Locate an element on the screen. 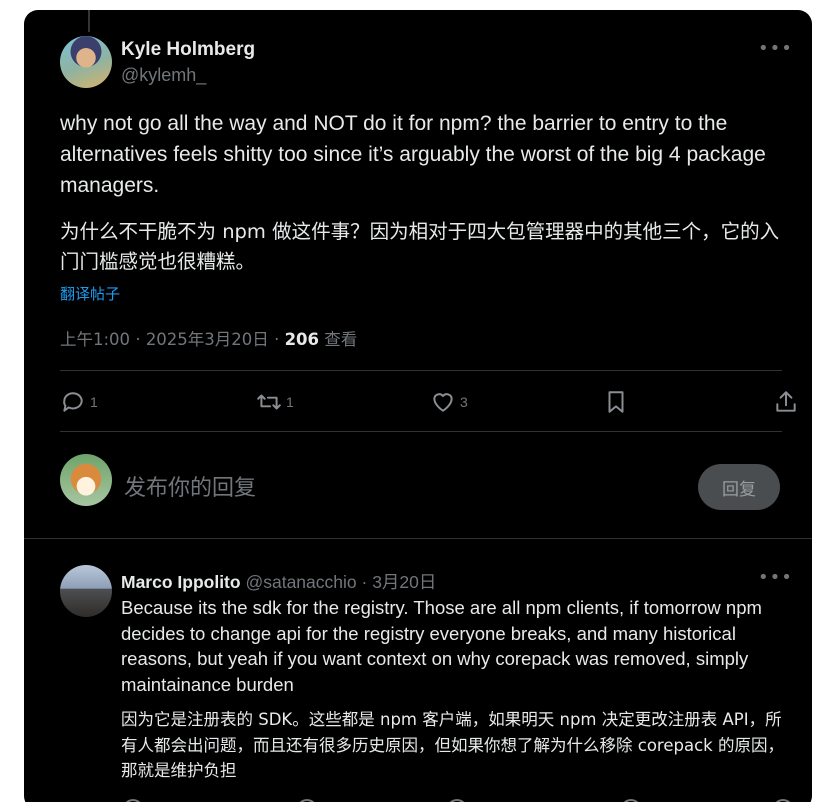  like-action: 3 is located at coordinates (449, 402).